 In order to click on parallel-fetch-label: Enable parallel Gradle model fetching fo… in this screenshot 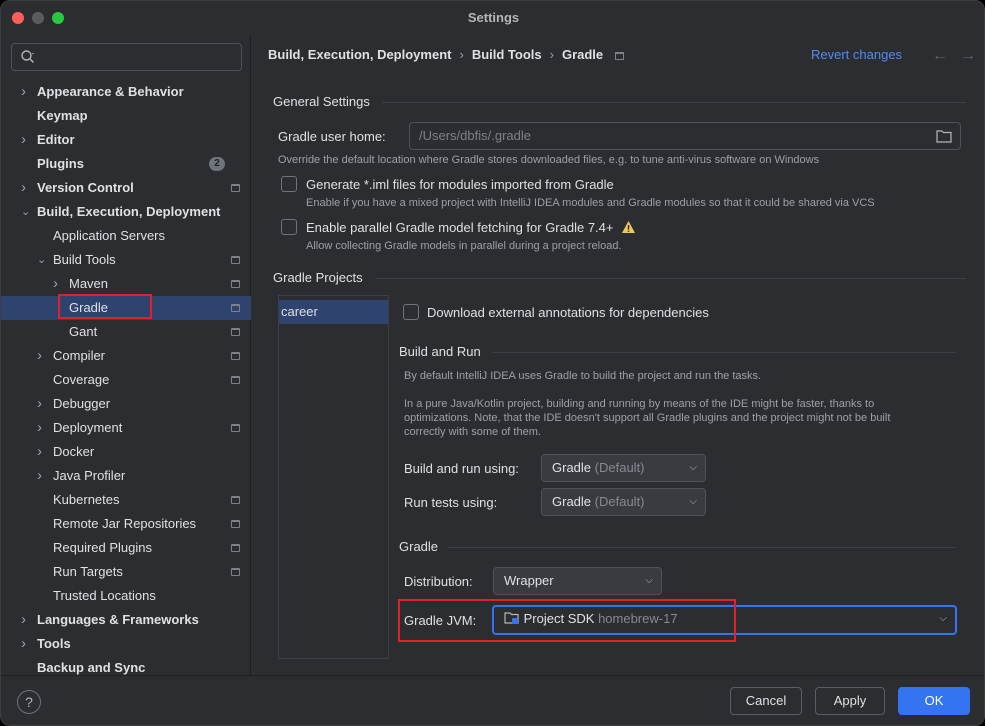, I will do `click(471, 227)`.